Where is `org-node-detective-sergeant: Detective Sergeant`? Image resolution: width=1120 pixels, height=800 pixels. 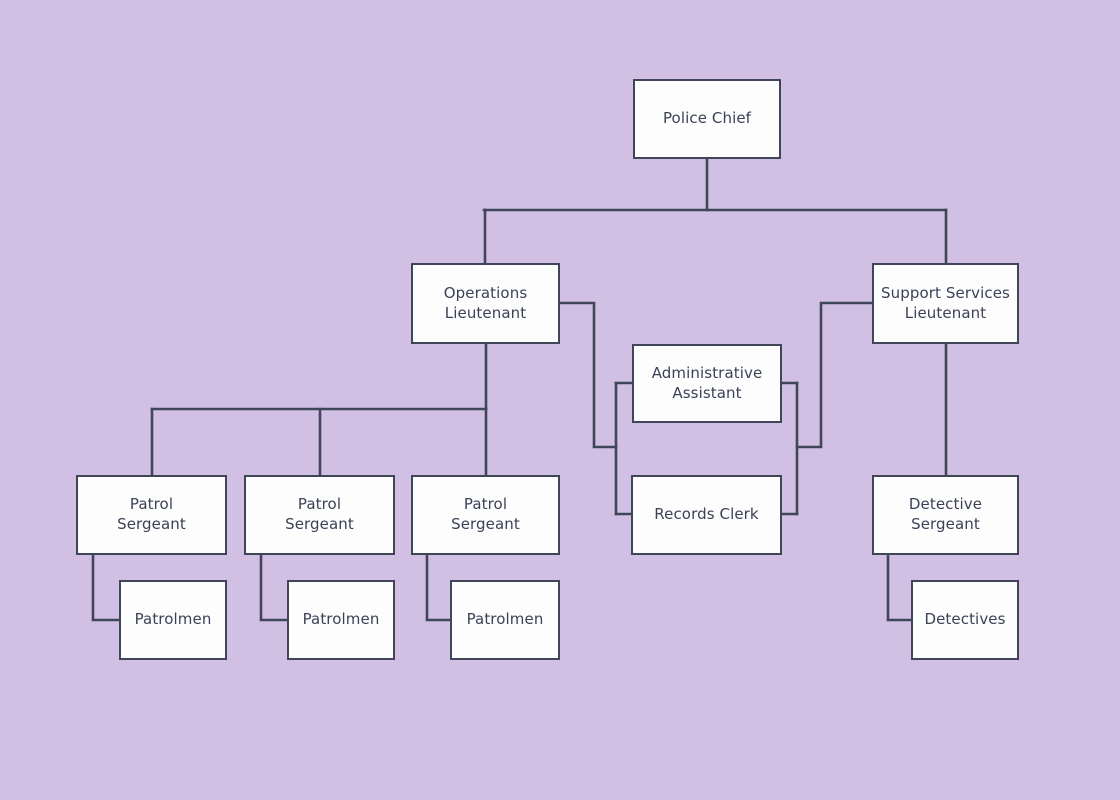 org-node-detective-sergeant: Detective Sergeant is located at coordinates (945, 515).